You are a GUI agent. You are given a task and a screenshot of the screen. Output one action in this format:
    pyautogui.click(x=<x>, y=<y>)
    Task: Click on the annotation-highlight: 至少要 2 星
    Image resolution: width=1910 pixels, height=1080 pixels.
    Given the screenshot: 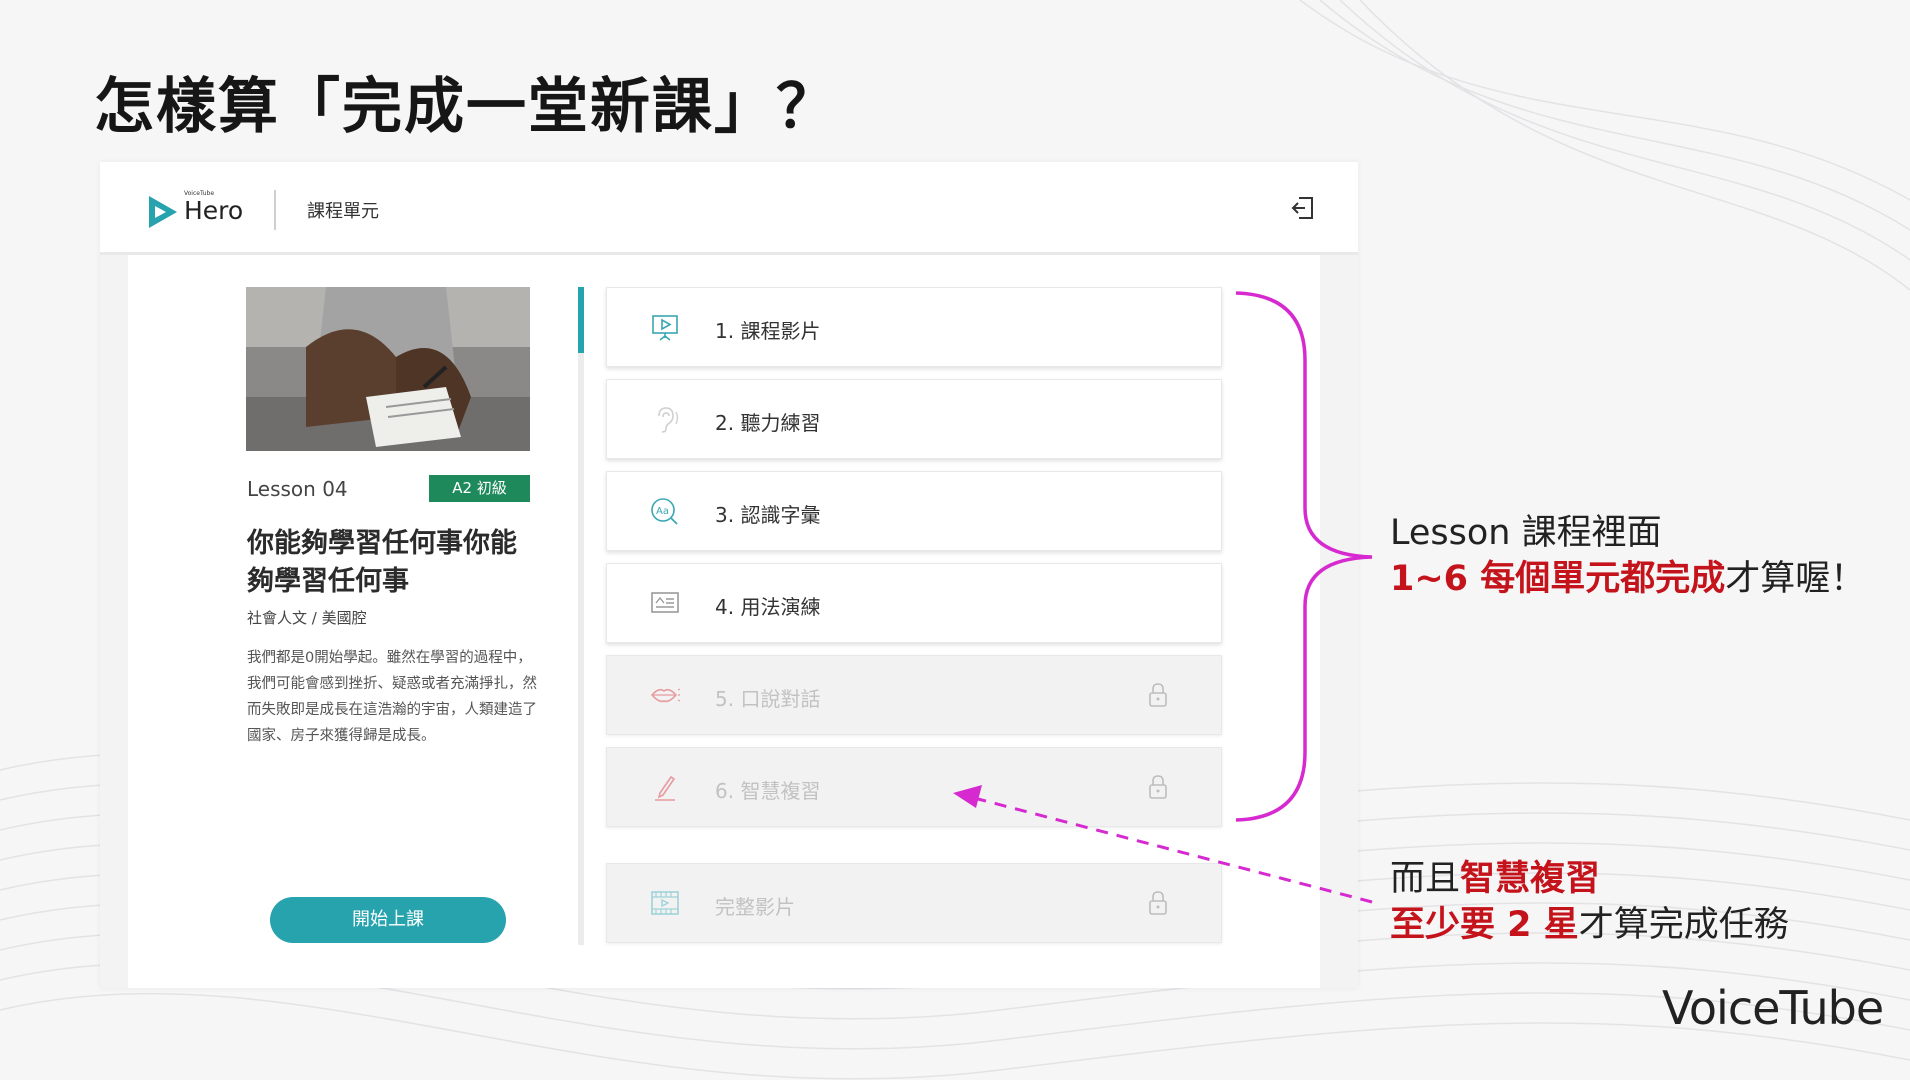 What is the action you would take?
    pyautogui.click(x=1484, y=925)
    